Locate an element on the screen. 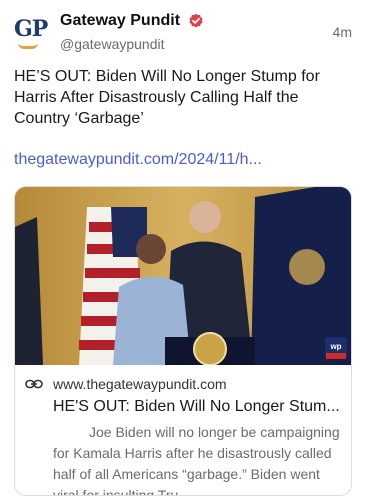 The image size is (366, 500). card-domain: www.thegatewaypundit.com is located at coordinates (140, 384).